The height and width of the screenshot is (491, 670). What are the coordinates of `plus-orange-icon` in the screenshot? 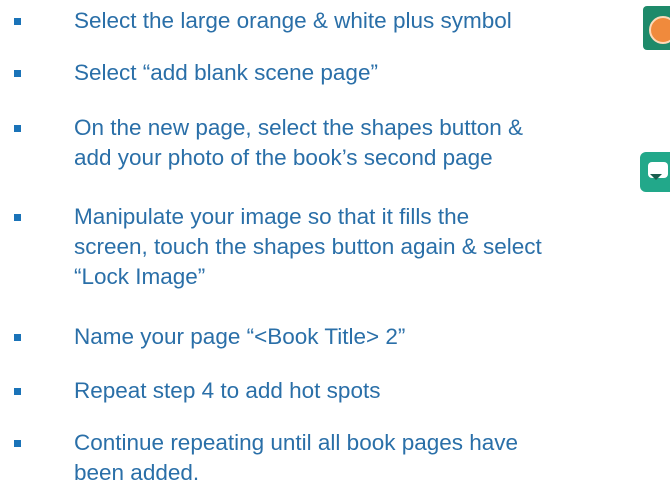 It's located at (656, 28).